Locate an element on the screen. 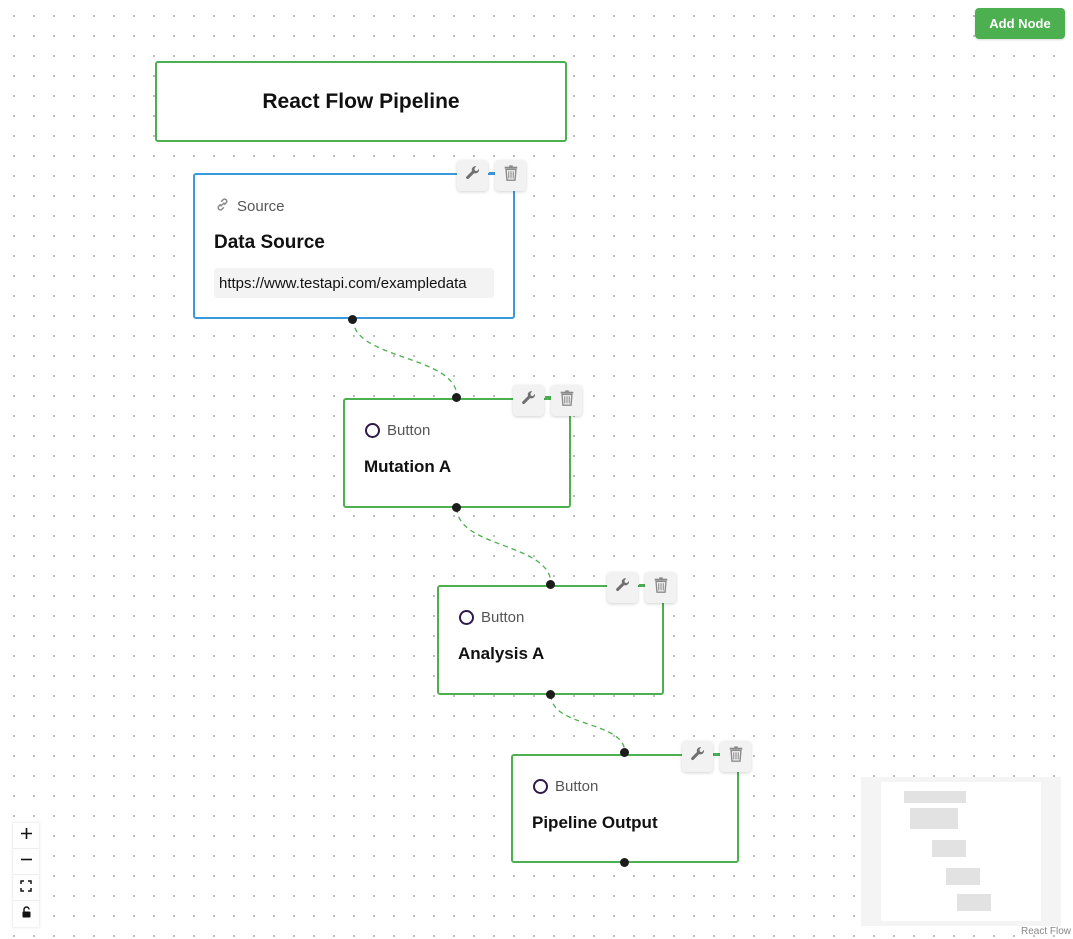  edge-source-to-mutation is located at coordinates (405, 358).